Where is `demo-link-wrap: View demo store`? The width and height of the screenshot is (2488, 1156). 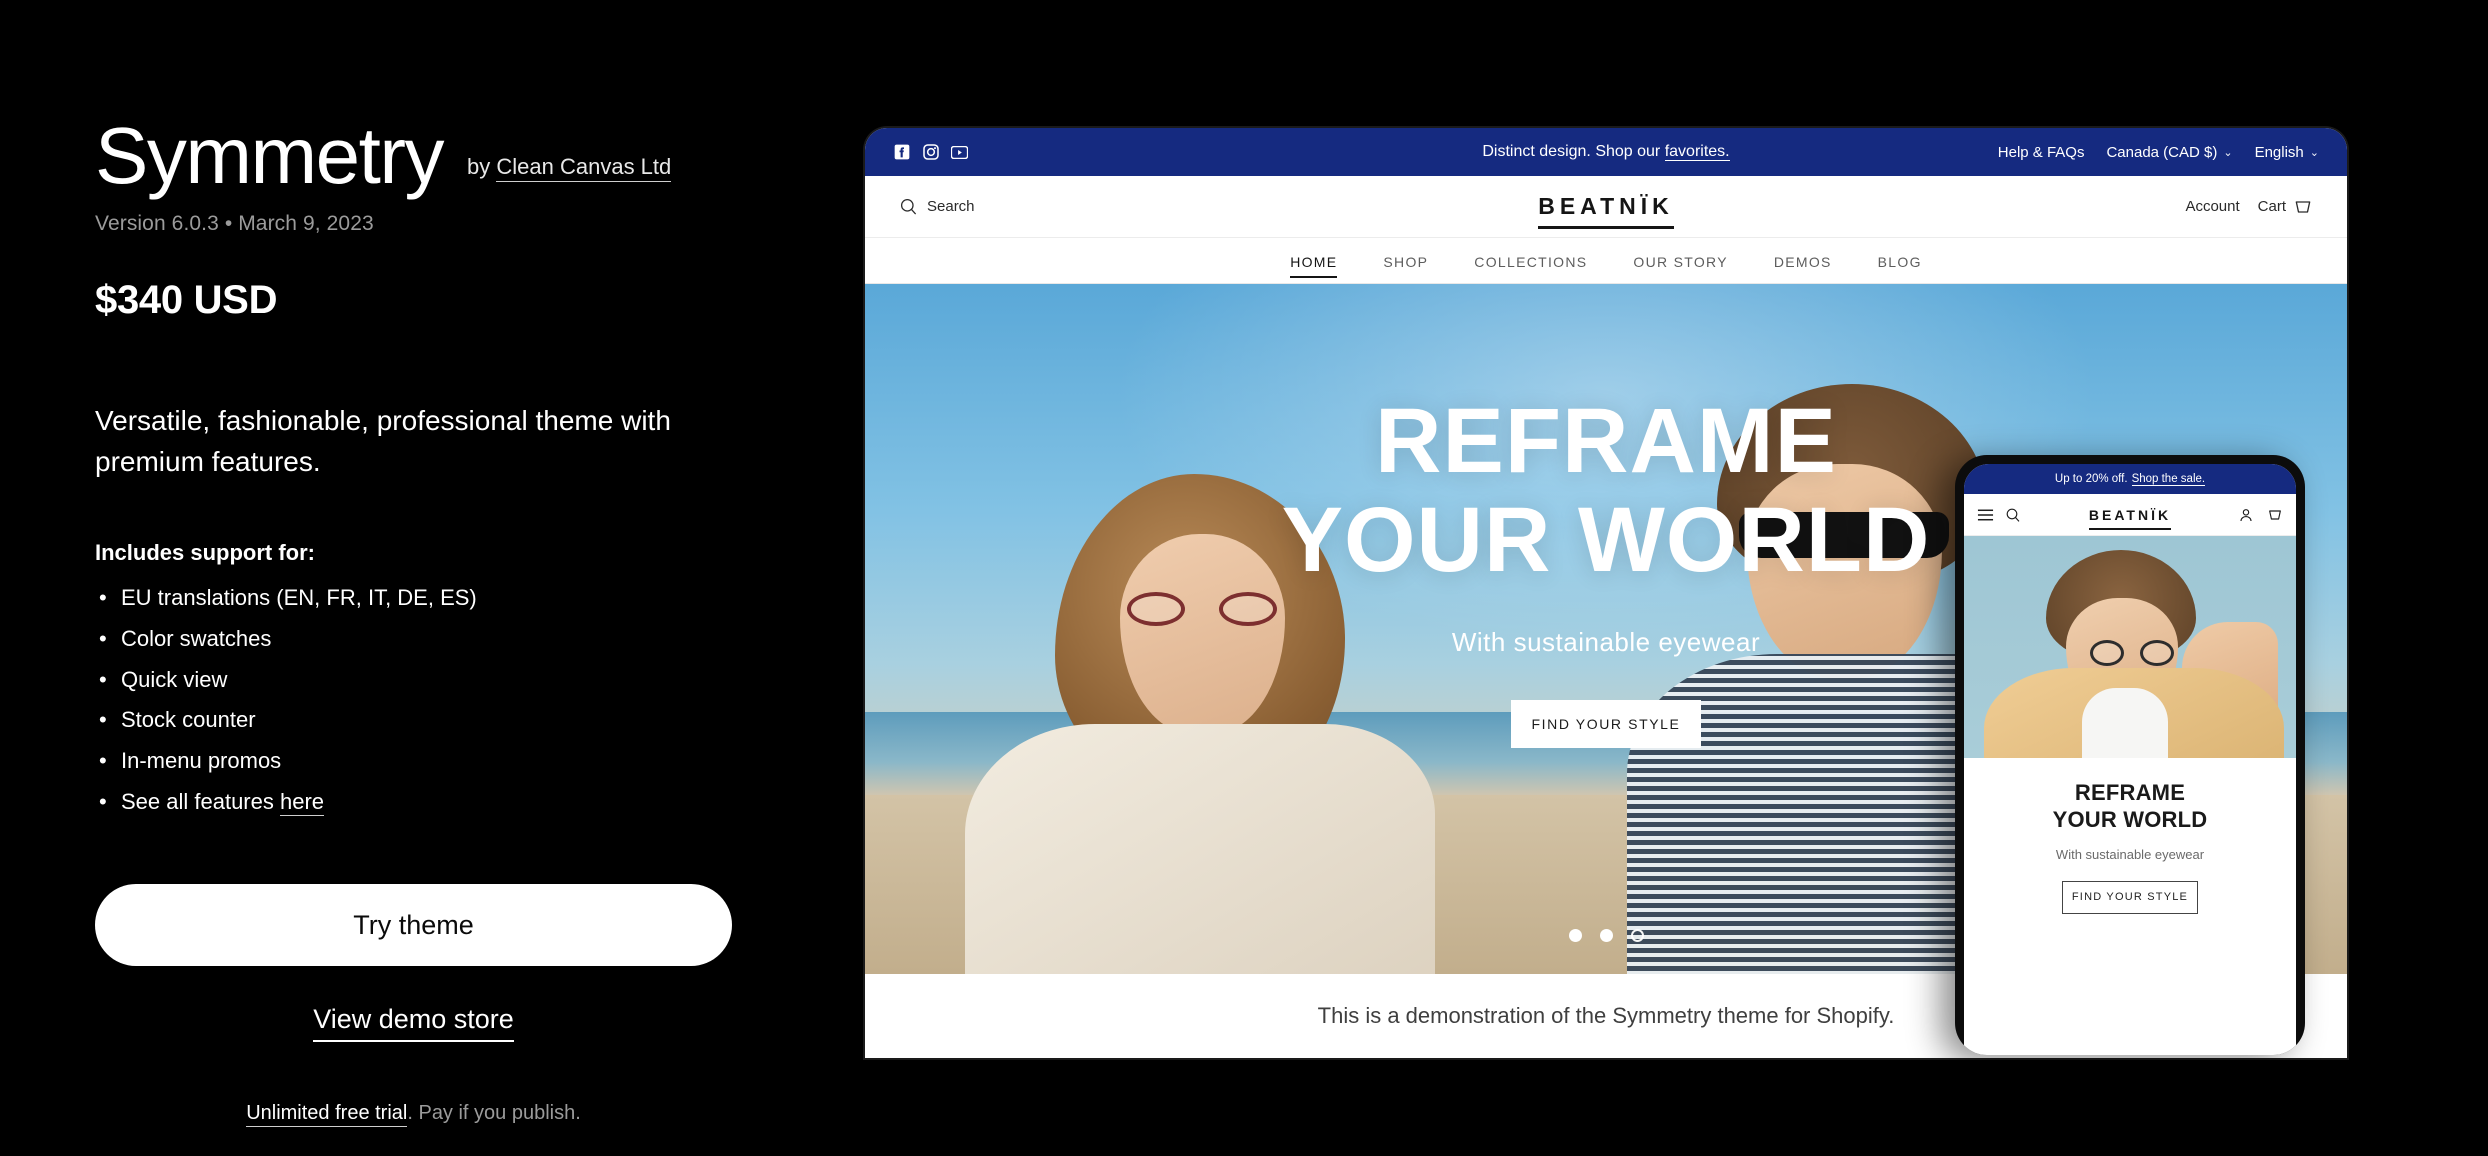 demo-link-wrap: View demo store is located at coordinates (413, 1023).